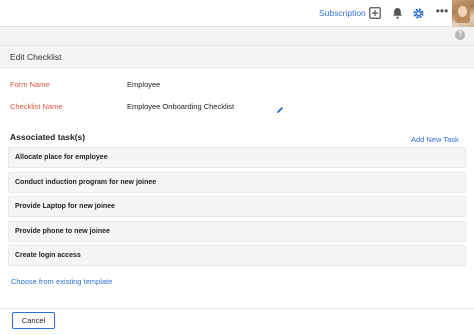 This screenshot has height=335, width=474. Describe the element at coordinates (237, 182) in the screenshot. I see `task-row: Conduct induction program for new joinee` at that location.